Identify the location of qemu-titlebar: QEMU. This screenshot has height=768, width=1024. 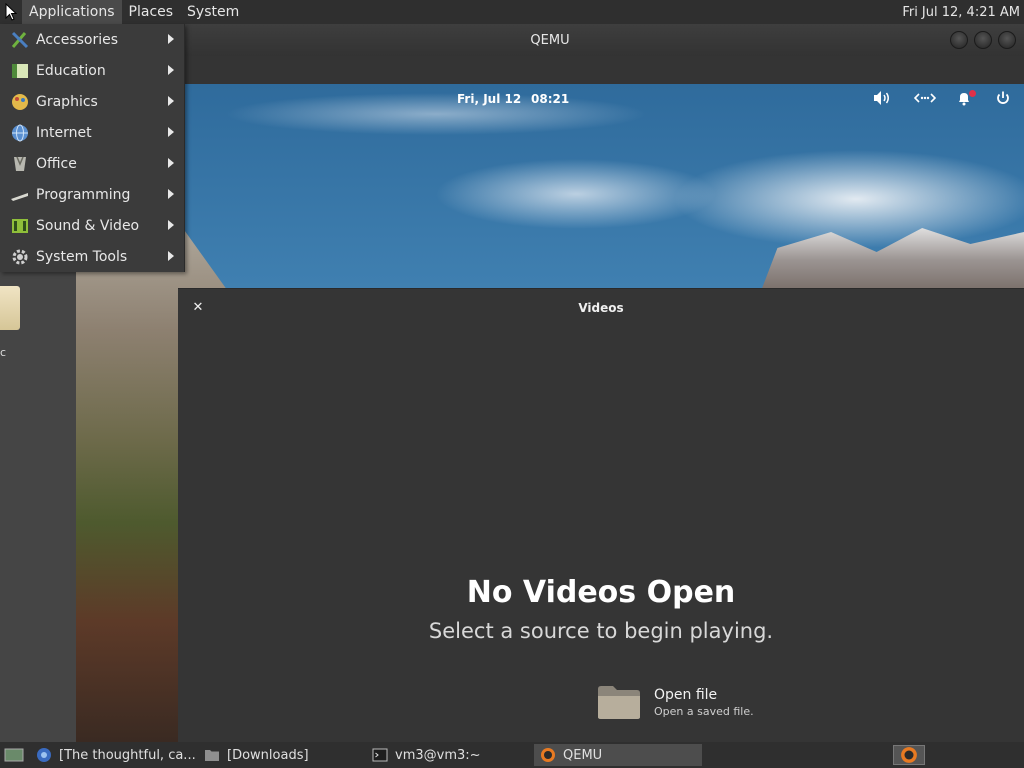
(550, 40).